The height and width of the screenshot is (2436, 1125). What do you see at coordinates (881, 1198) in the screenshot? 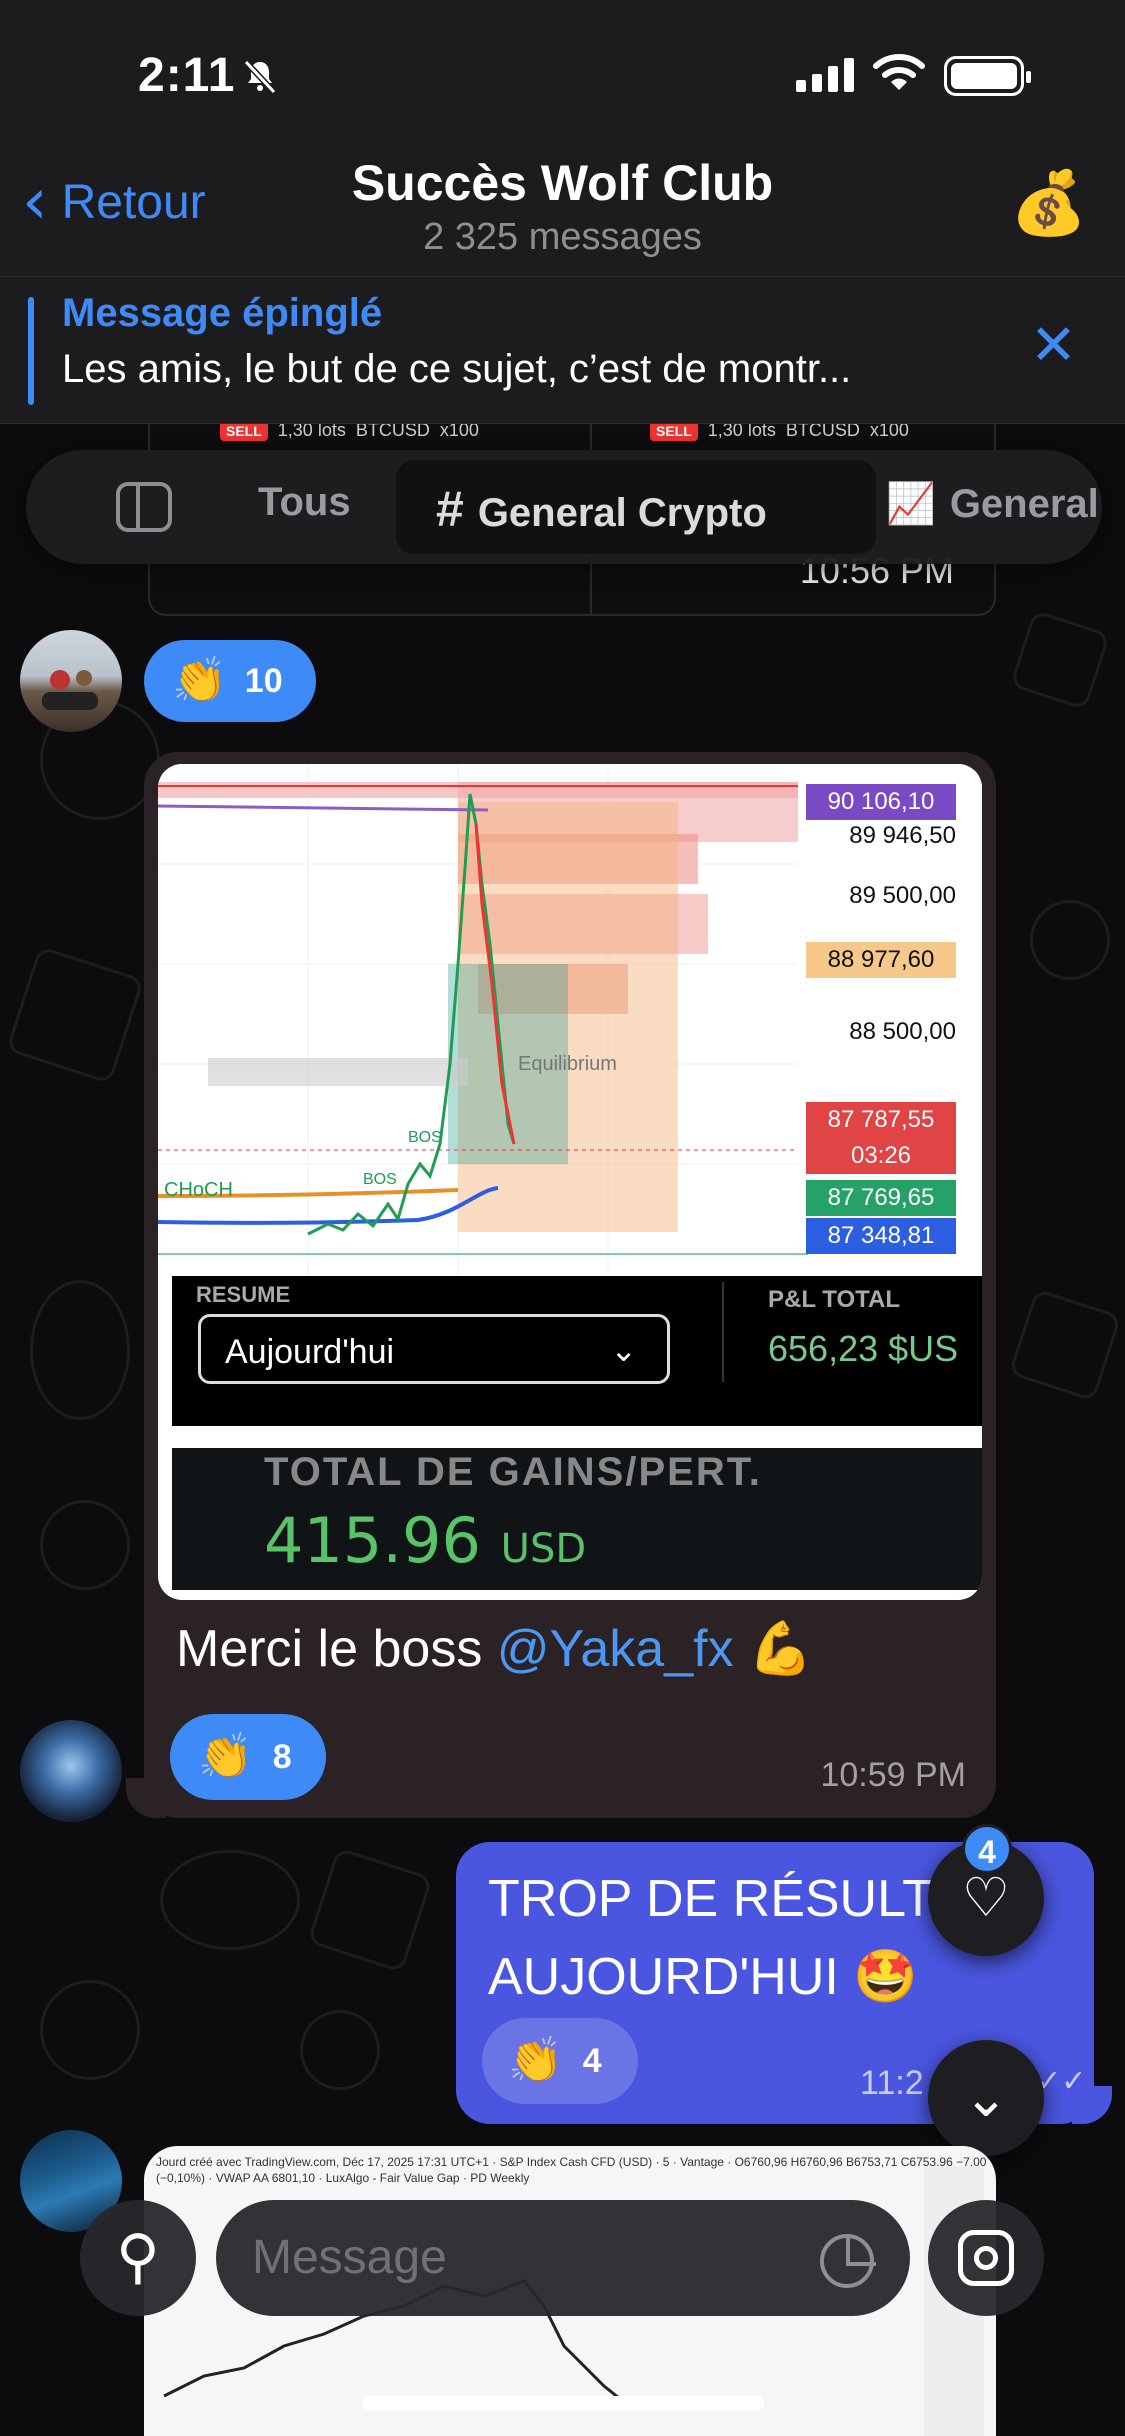
I see `price-tag: 87 769,65` at bounding box center [881, 1198].